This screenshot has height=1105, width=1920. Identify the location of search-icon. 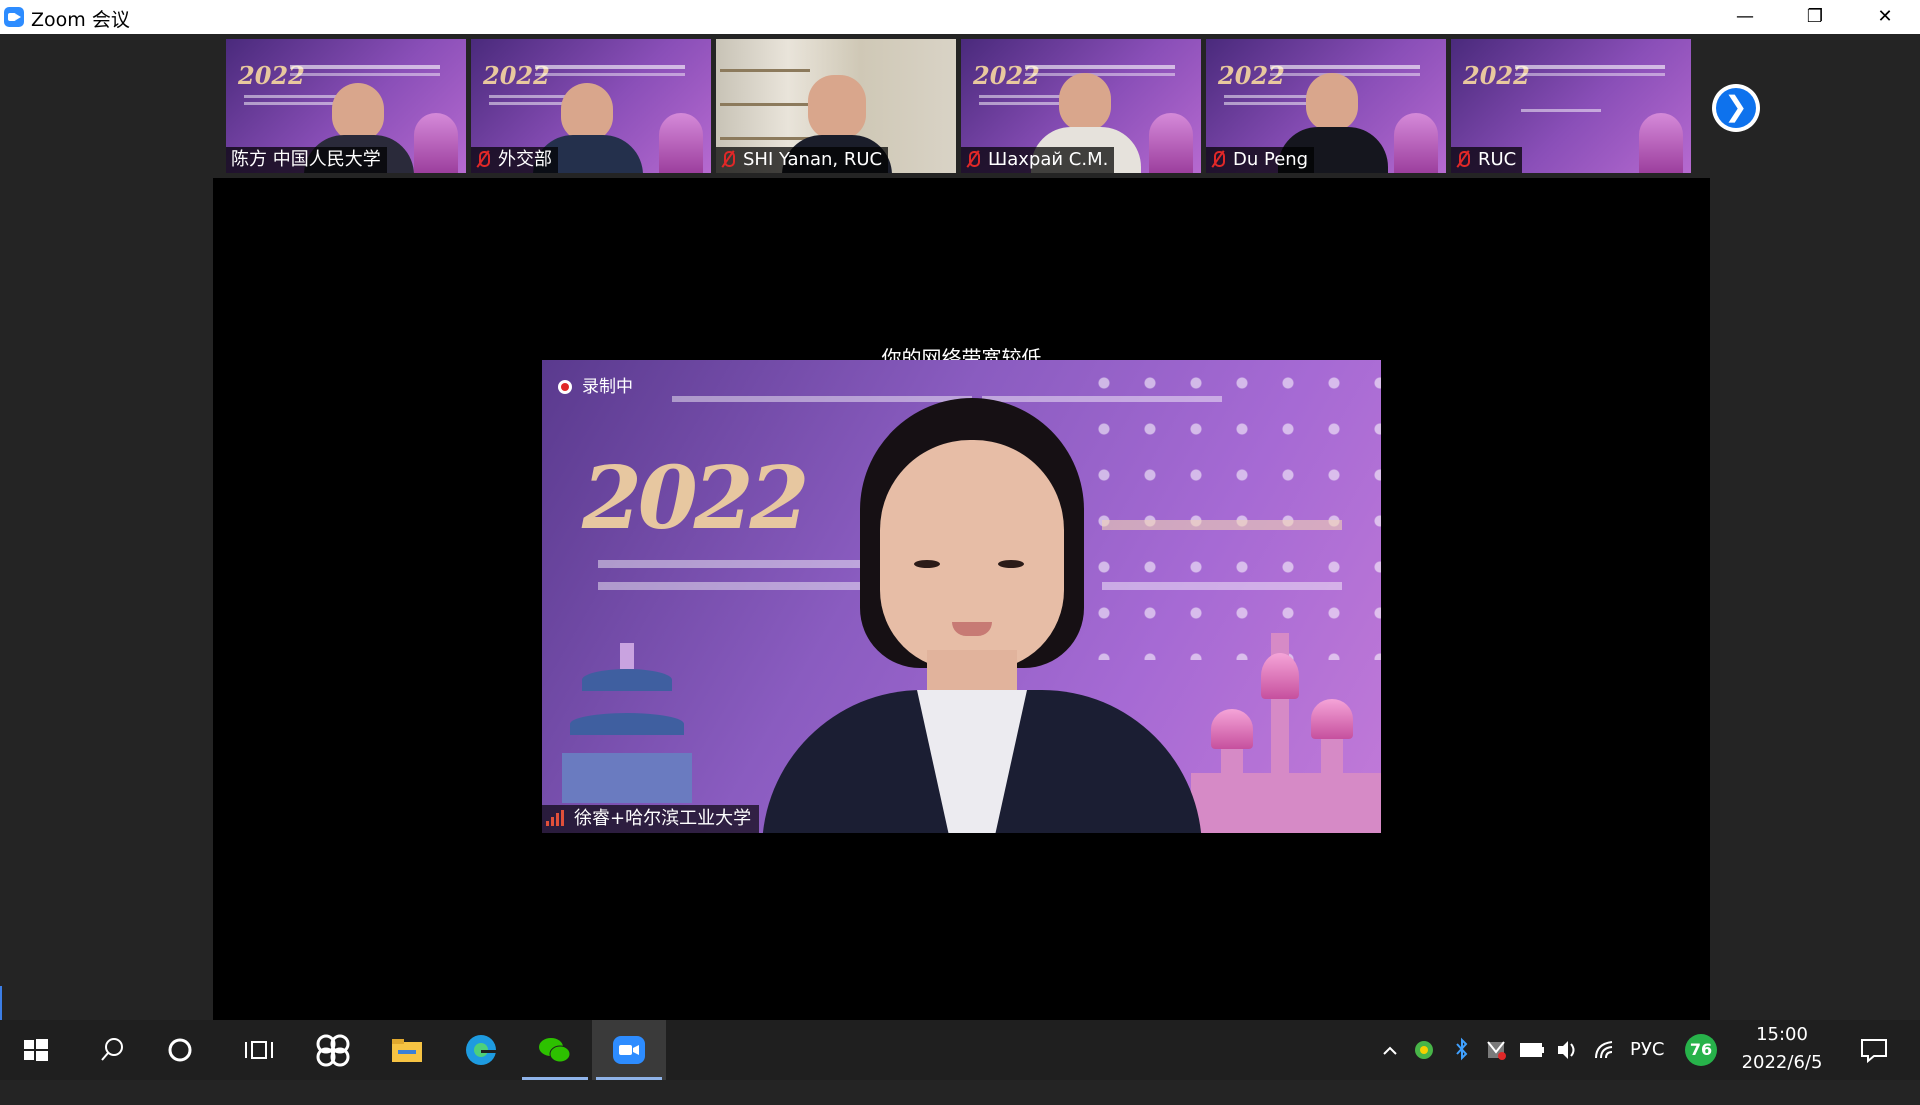
(112, 1049).